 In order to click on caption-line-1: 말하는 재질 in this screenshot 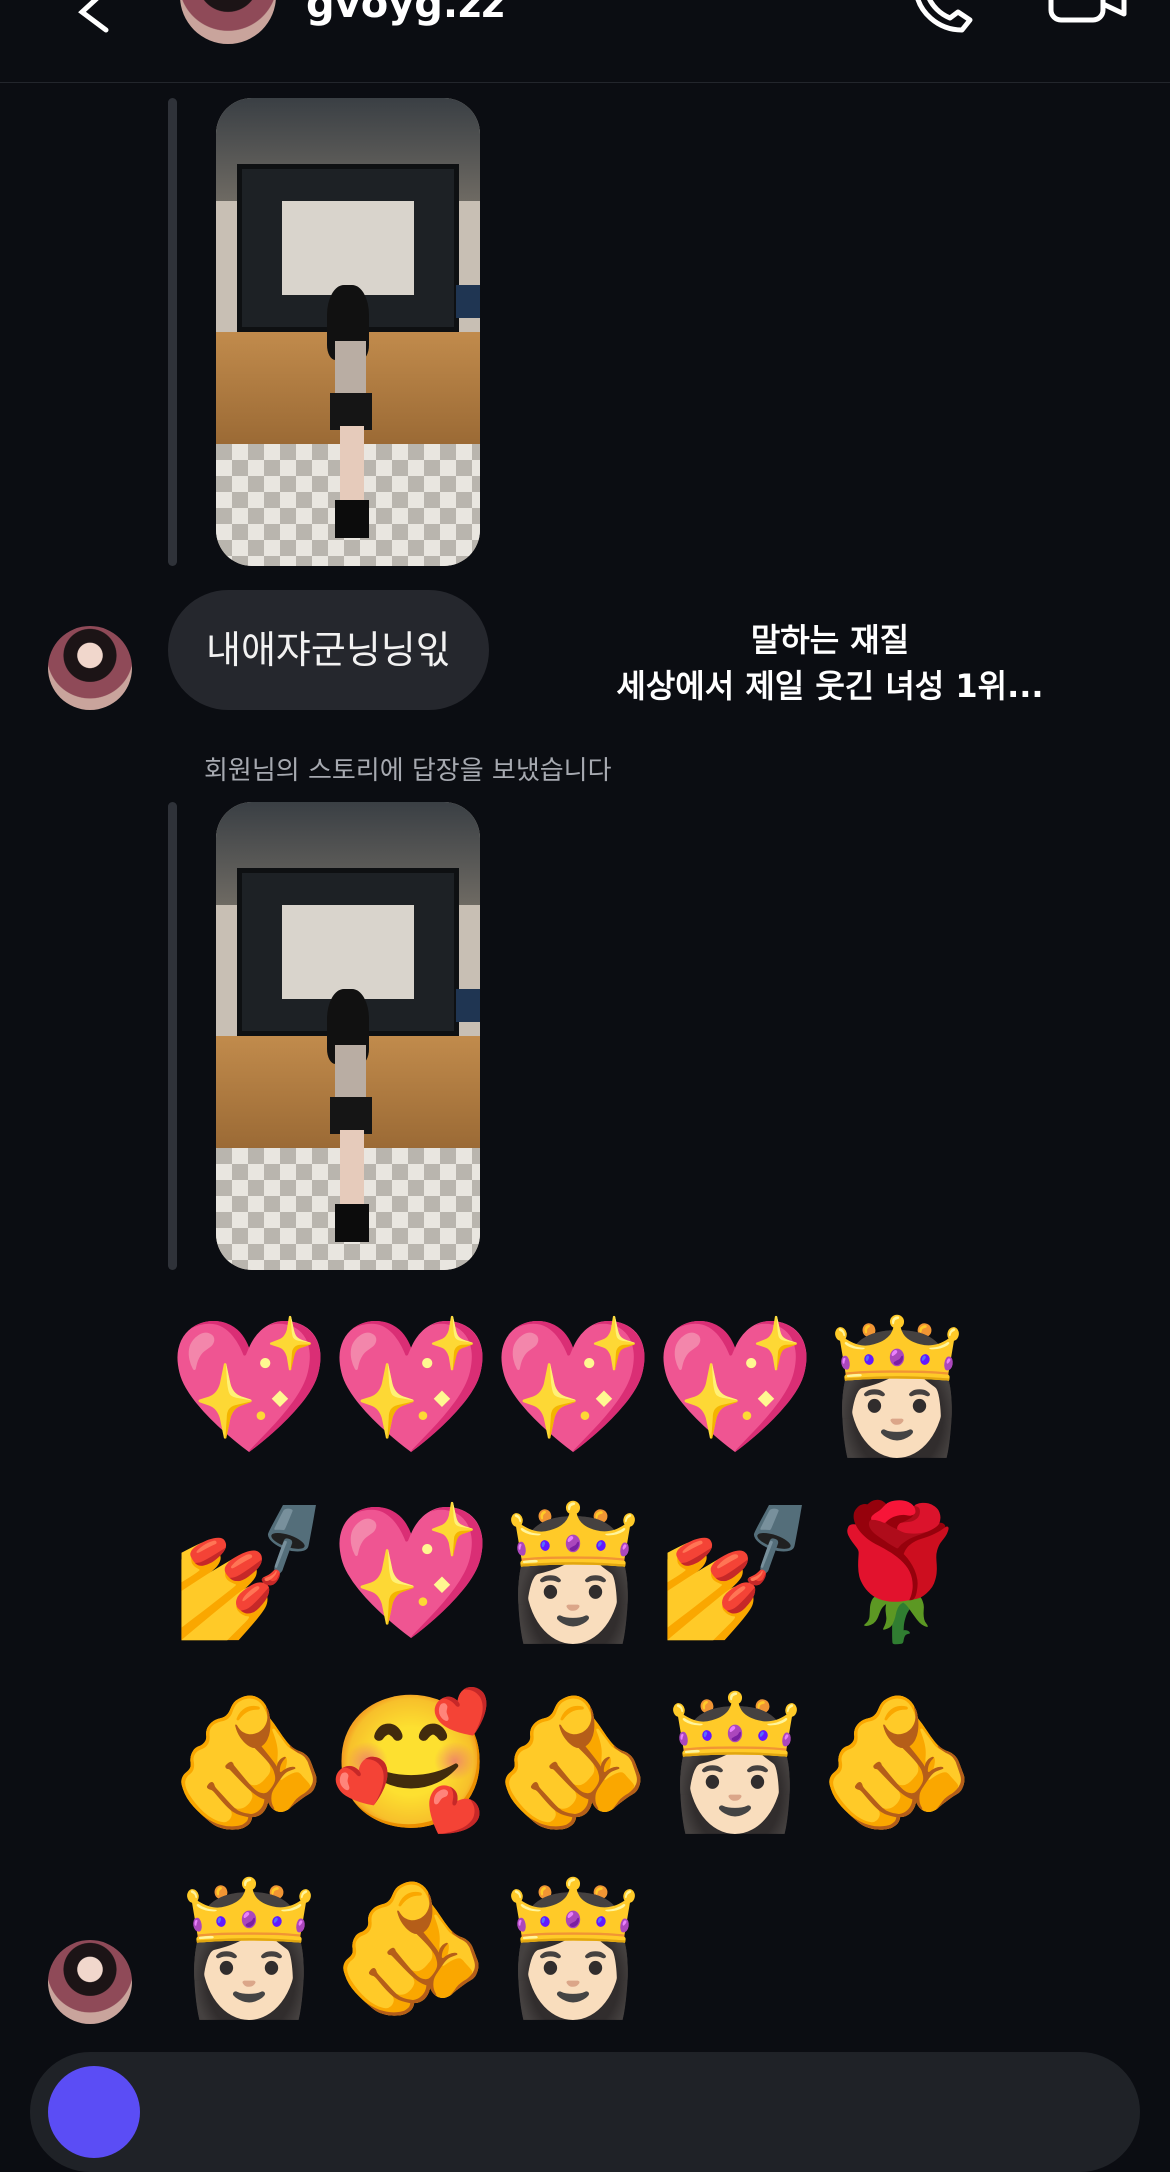, I will do `click(830, 640)`.